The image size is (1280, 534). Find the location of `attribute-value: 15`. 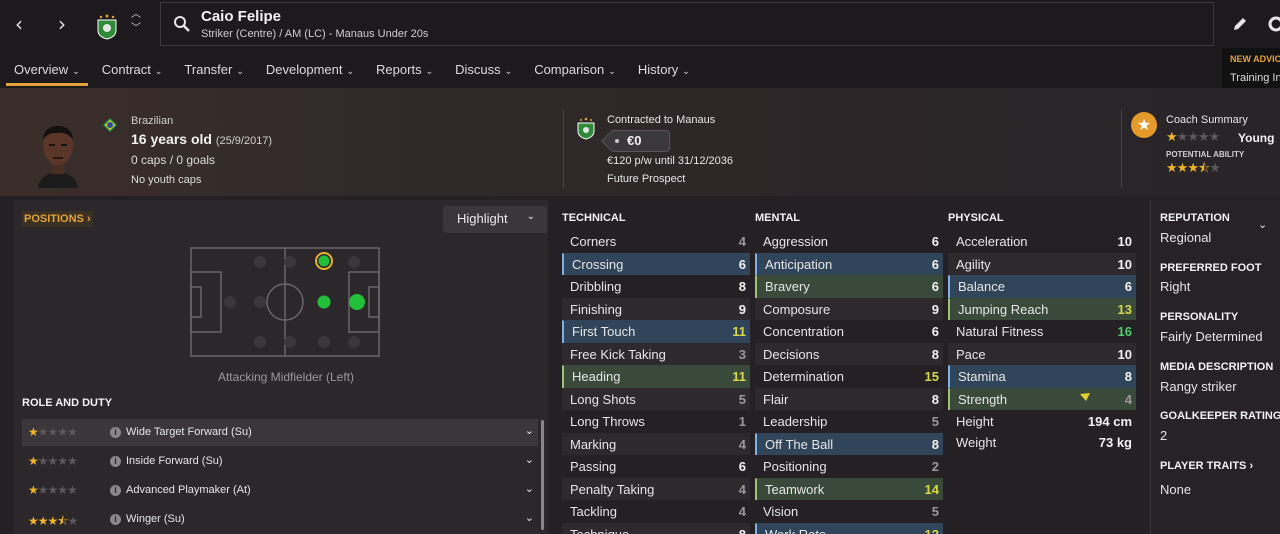

attribute-value: 15 is located at coordinates (931, 376).